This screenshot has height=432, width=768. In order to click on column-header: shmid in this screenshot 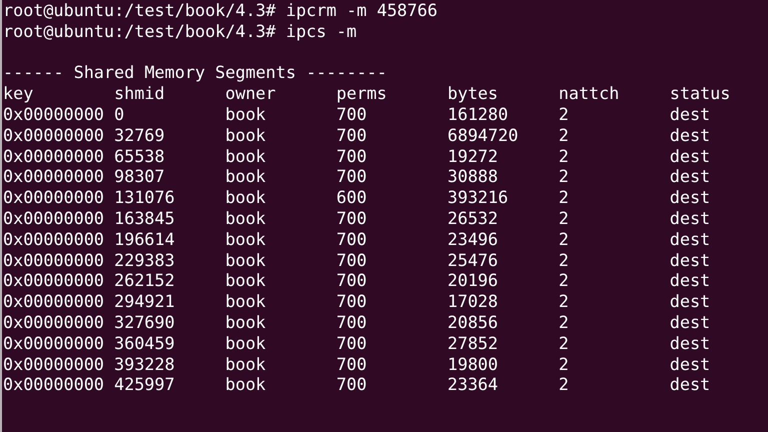, I will do `click(140, 93)`.